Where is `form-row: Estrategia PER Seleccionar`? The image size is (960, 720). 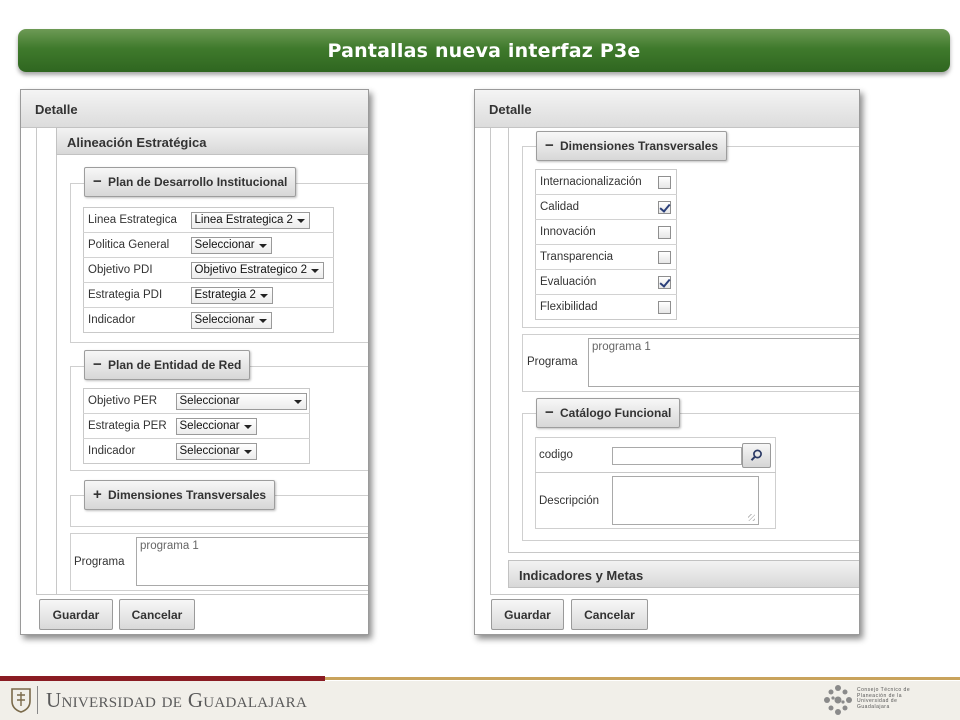
form-row: Estrategia PER Seleccionar is located at coordinates (196, 426).